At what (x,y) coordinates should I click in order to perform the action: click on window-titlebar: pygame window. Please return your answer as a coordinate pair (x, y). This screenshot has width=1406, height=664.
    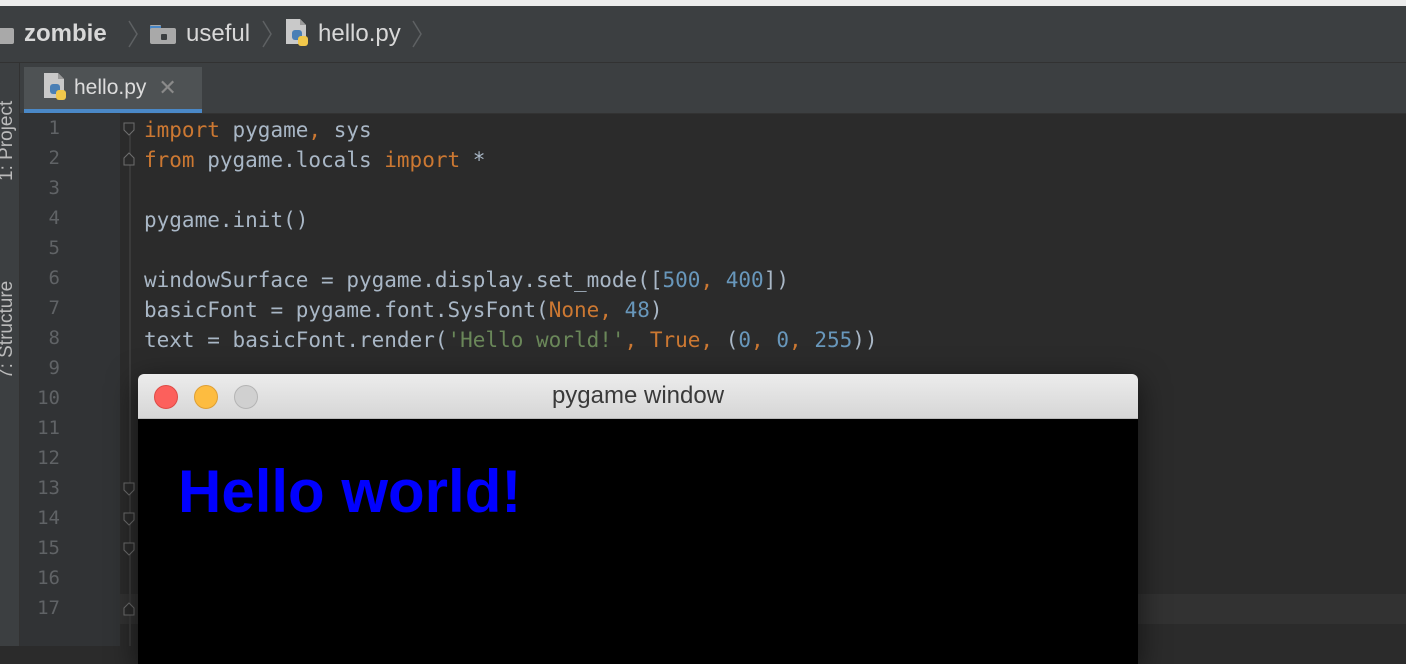
    Looking at the image, I should click on (638, 396).